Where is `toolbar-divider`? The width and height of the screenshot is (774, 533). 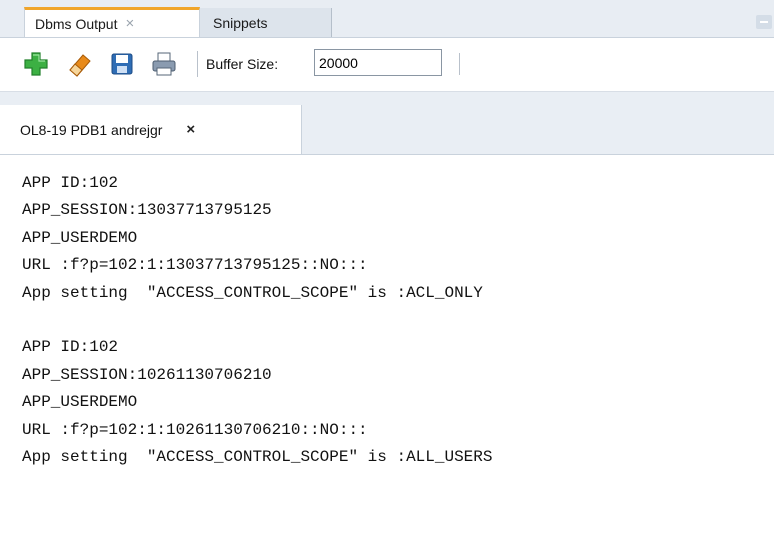 toolbar-divider is located at coordinates (459, 64).